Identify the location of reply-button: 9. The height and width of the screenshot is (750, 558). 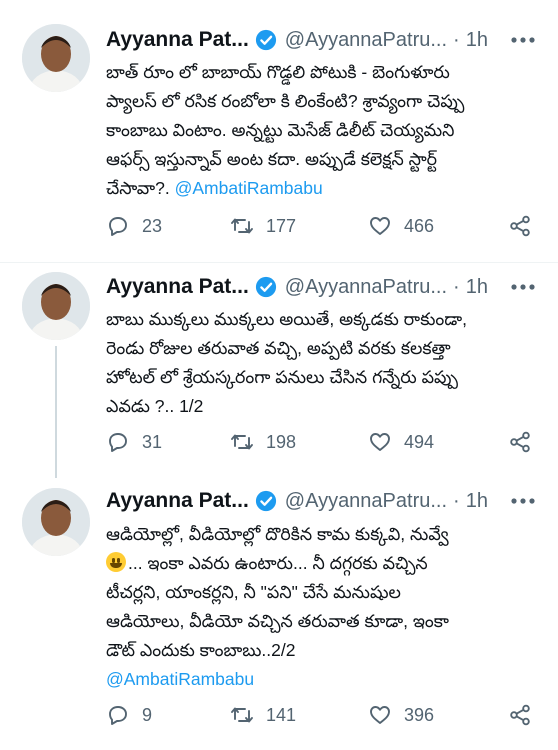
(129, 715).